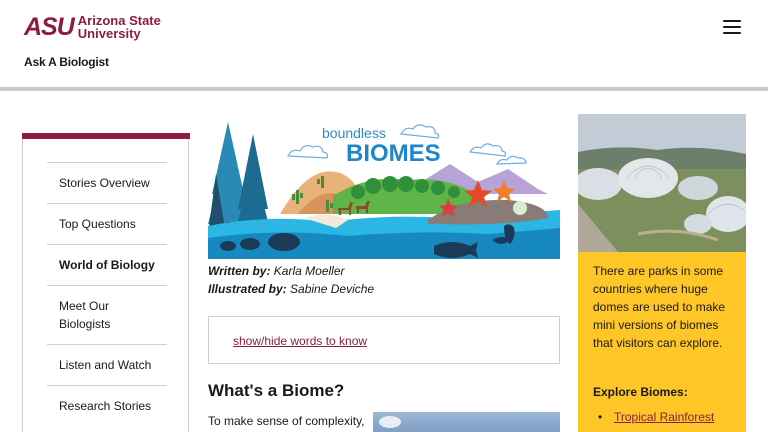 The width and height of the screenshot is (768, 432). Describe the element at coordinates (384, 89) in the screenshot. I see `header-divider` at that location.